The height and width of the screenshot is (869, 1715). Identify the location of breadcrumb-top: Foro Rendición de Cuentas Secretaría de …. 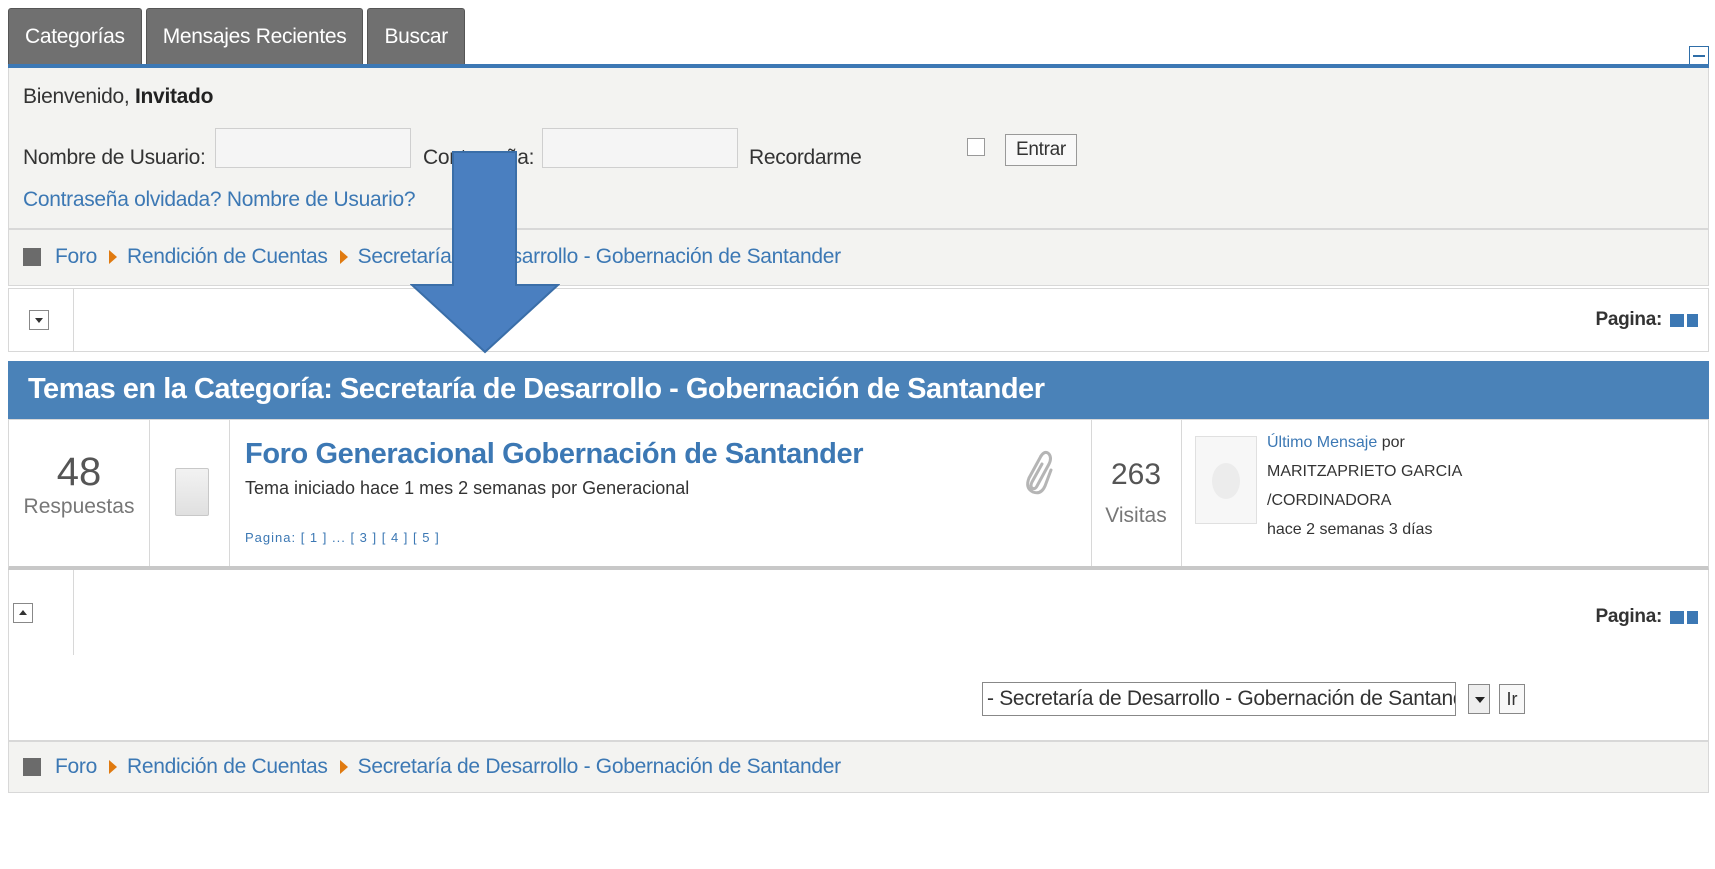
(858, 257).